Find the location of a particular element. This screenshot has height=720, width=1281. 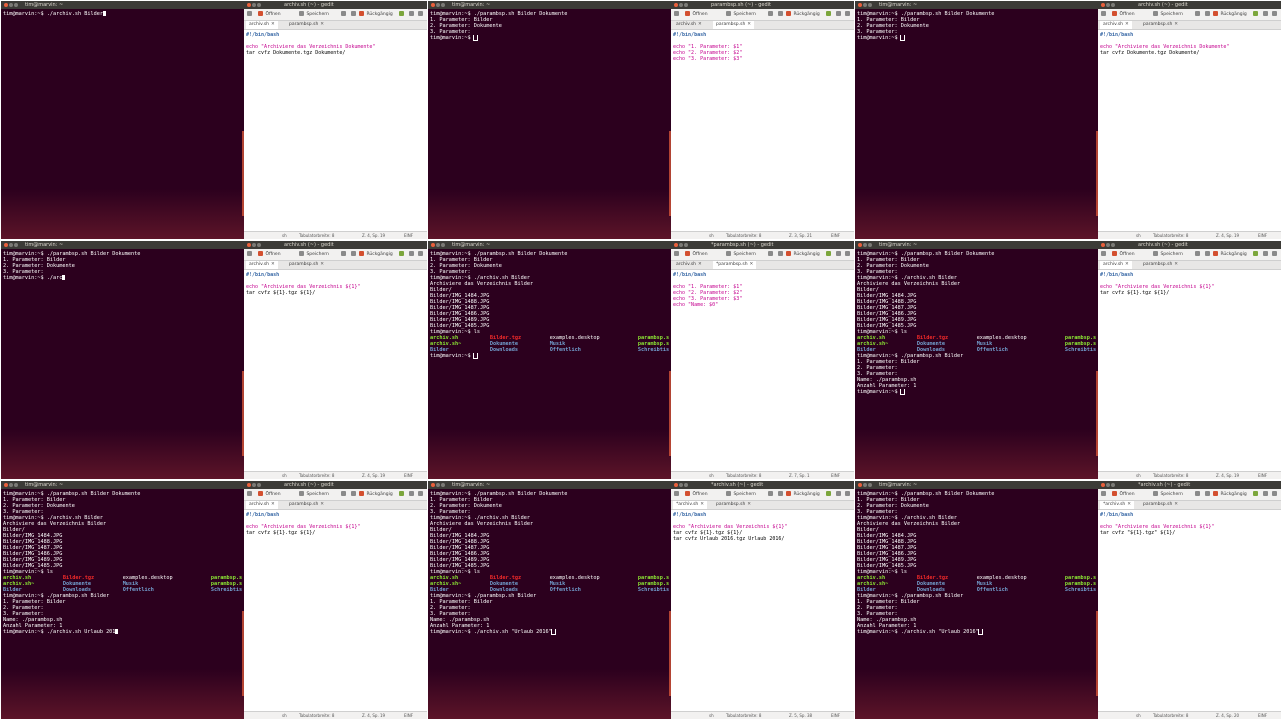

document-tab: *archiv.sh ✕ is located at coordinates (690, 505).